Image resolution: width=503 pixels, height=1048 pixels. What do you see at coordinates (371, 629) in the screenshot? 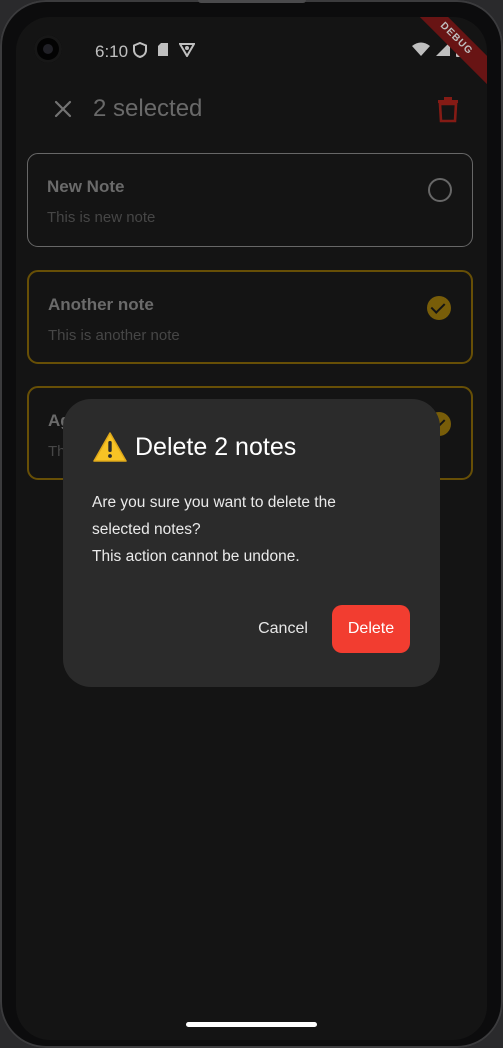
I see `delete-button: Delete` at bounding box center [371, 629].